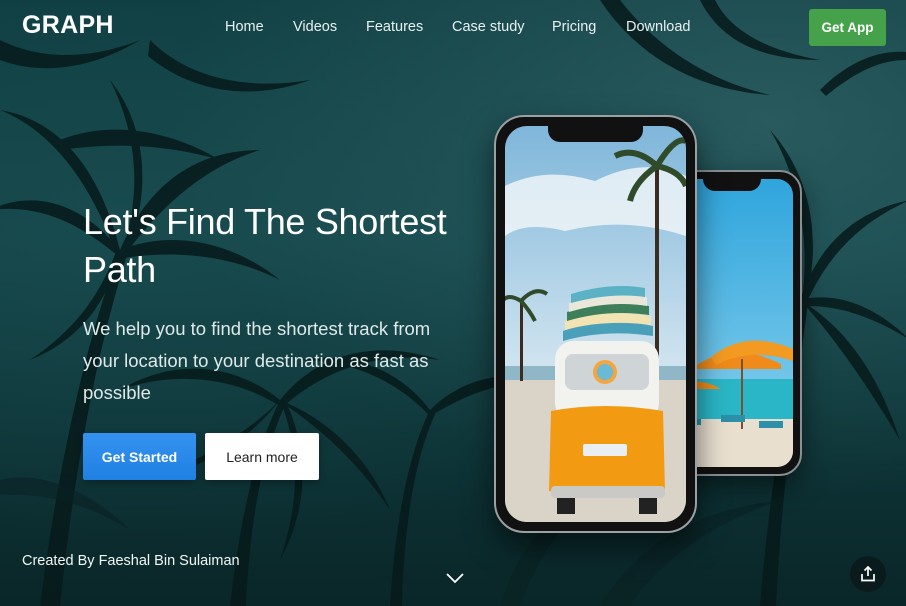  What do you see at coordinates (244, 27) in the screenshot?
I see `nav-home: Home` at bounding box center [244, 27].